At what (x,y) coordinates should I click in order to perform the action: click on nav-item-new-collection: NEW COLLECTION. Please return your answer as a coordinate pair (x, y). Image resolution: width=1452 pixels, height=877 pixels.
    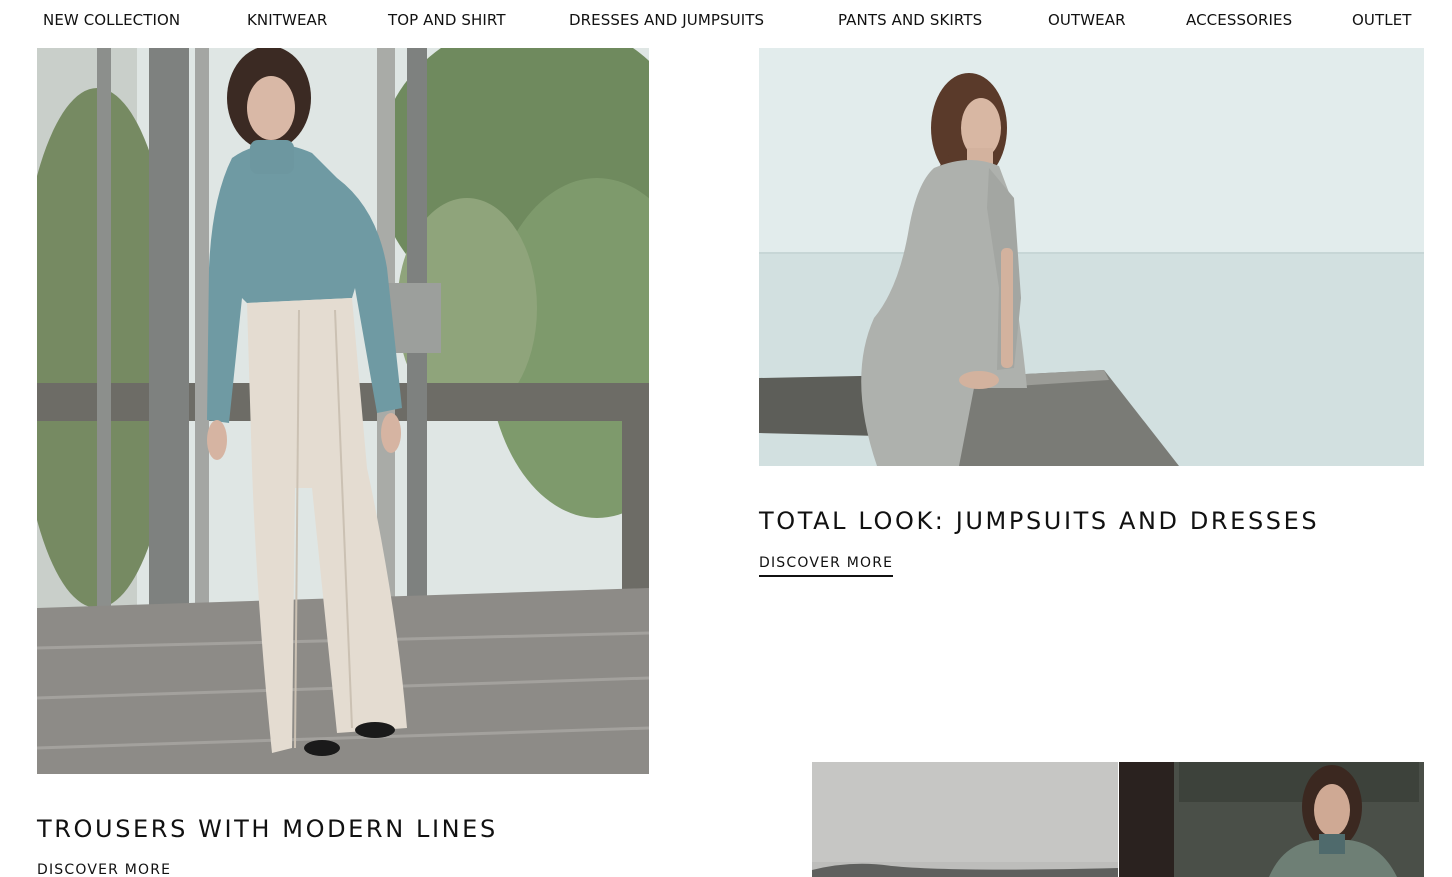
    Looking at the image, I should click on (111, 20).